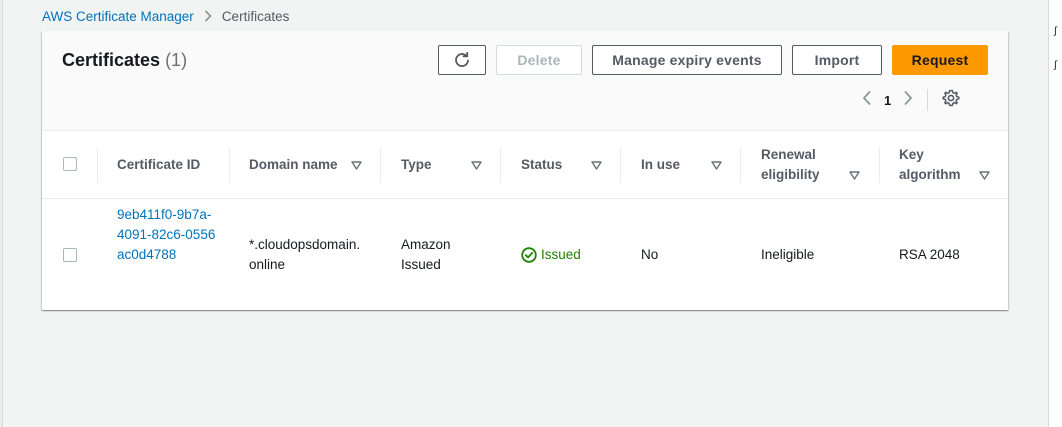  I want to click on key-algorithm-cell: RSA 2048, so click(929, 254).